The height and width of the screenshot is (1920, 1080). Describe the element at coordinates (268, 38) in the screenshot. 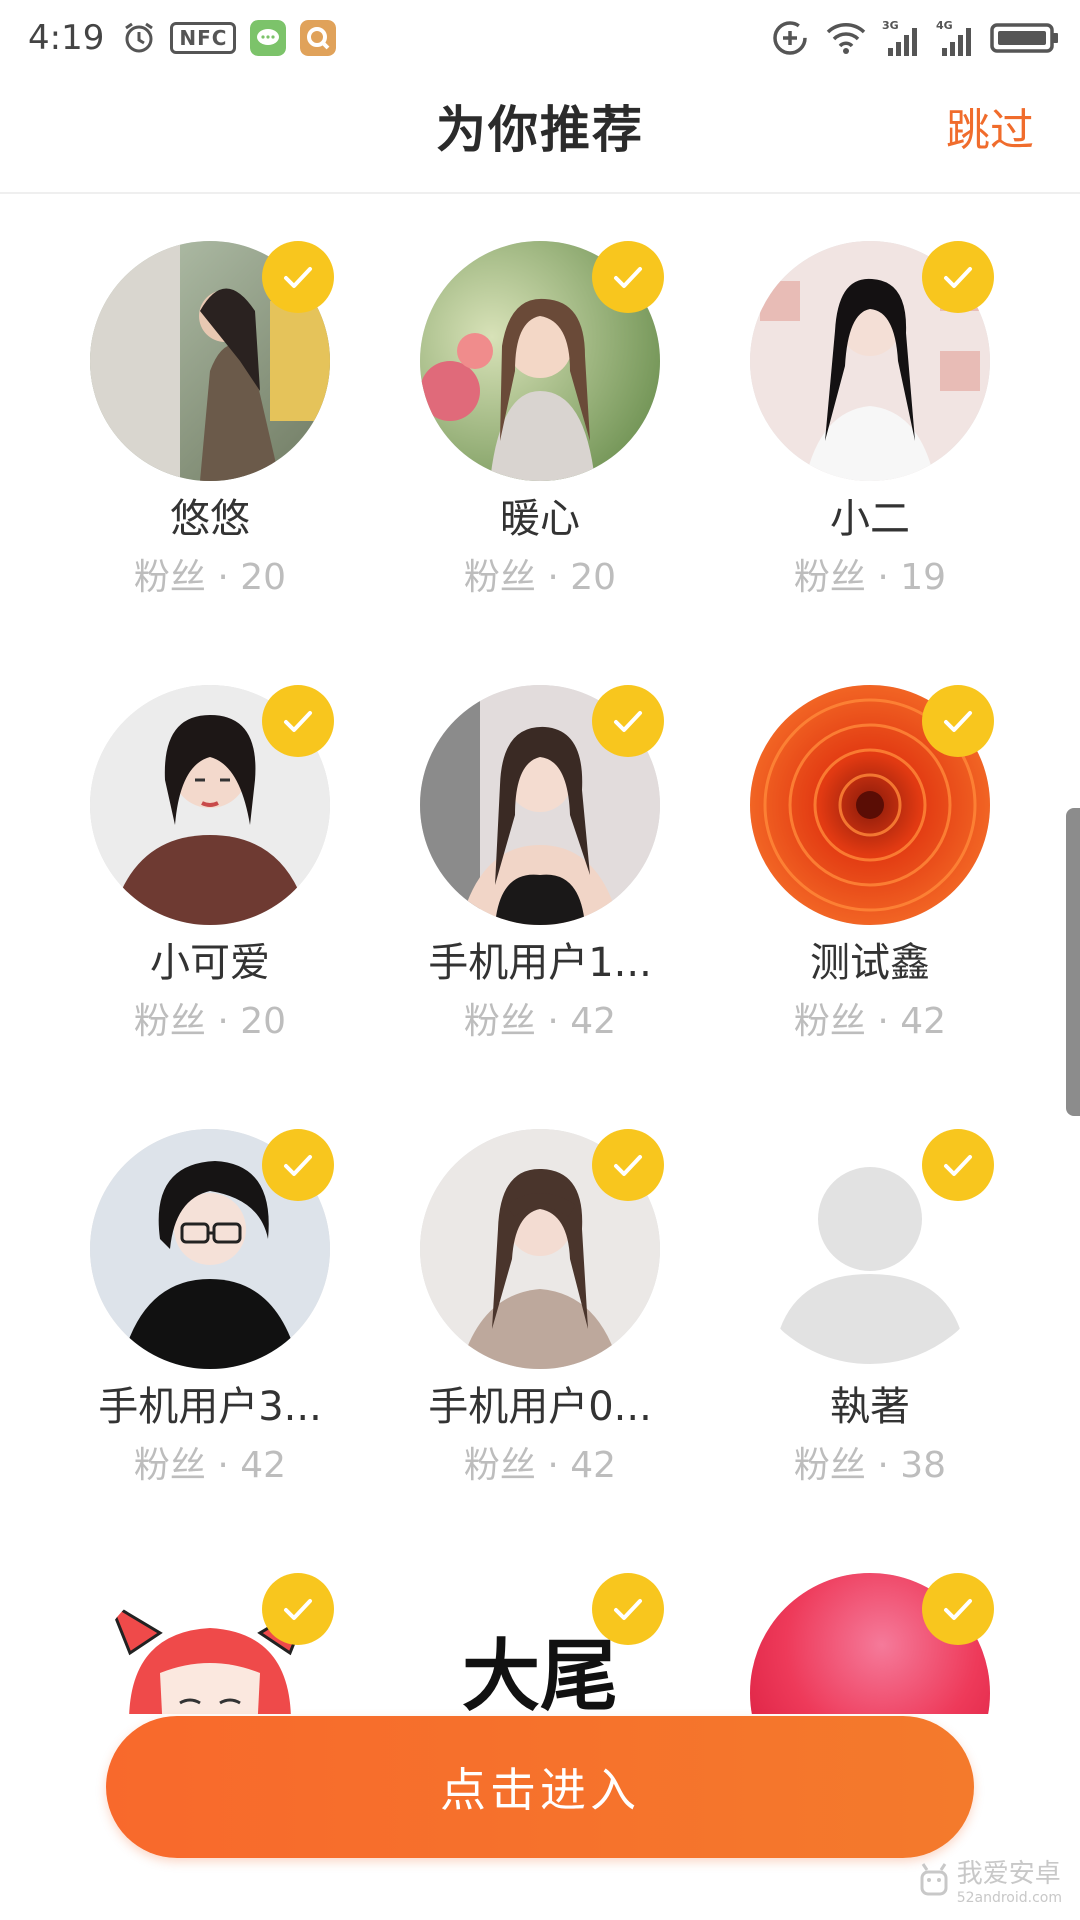

I see `message-app-icon` at that location.